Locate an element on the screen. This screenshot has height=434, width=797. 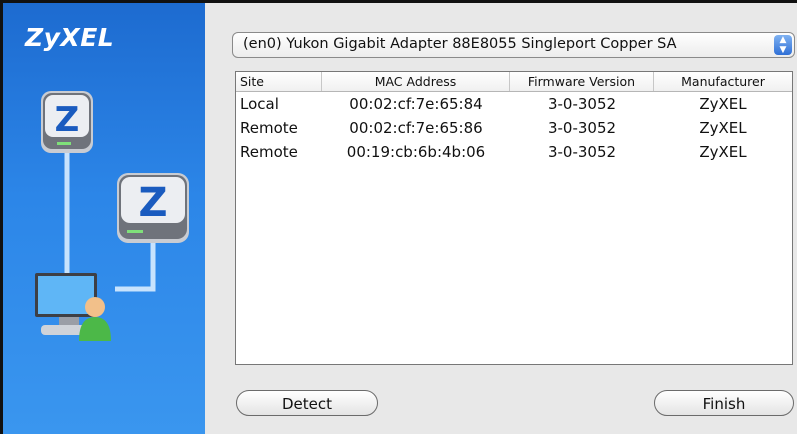
detect-button: Detect is located at coordinates (307, 403).